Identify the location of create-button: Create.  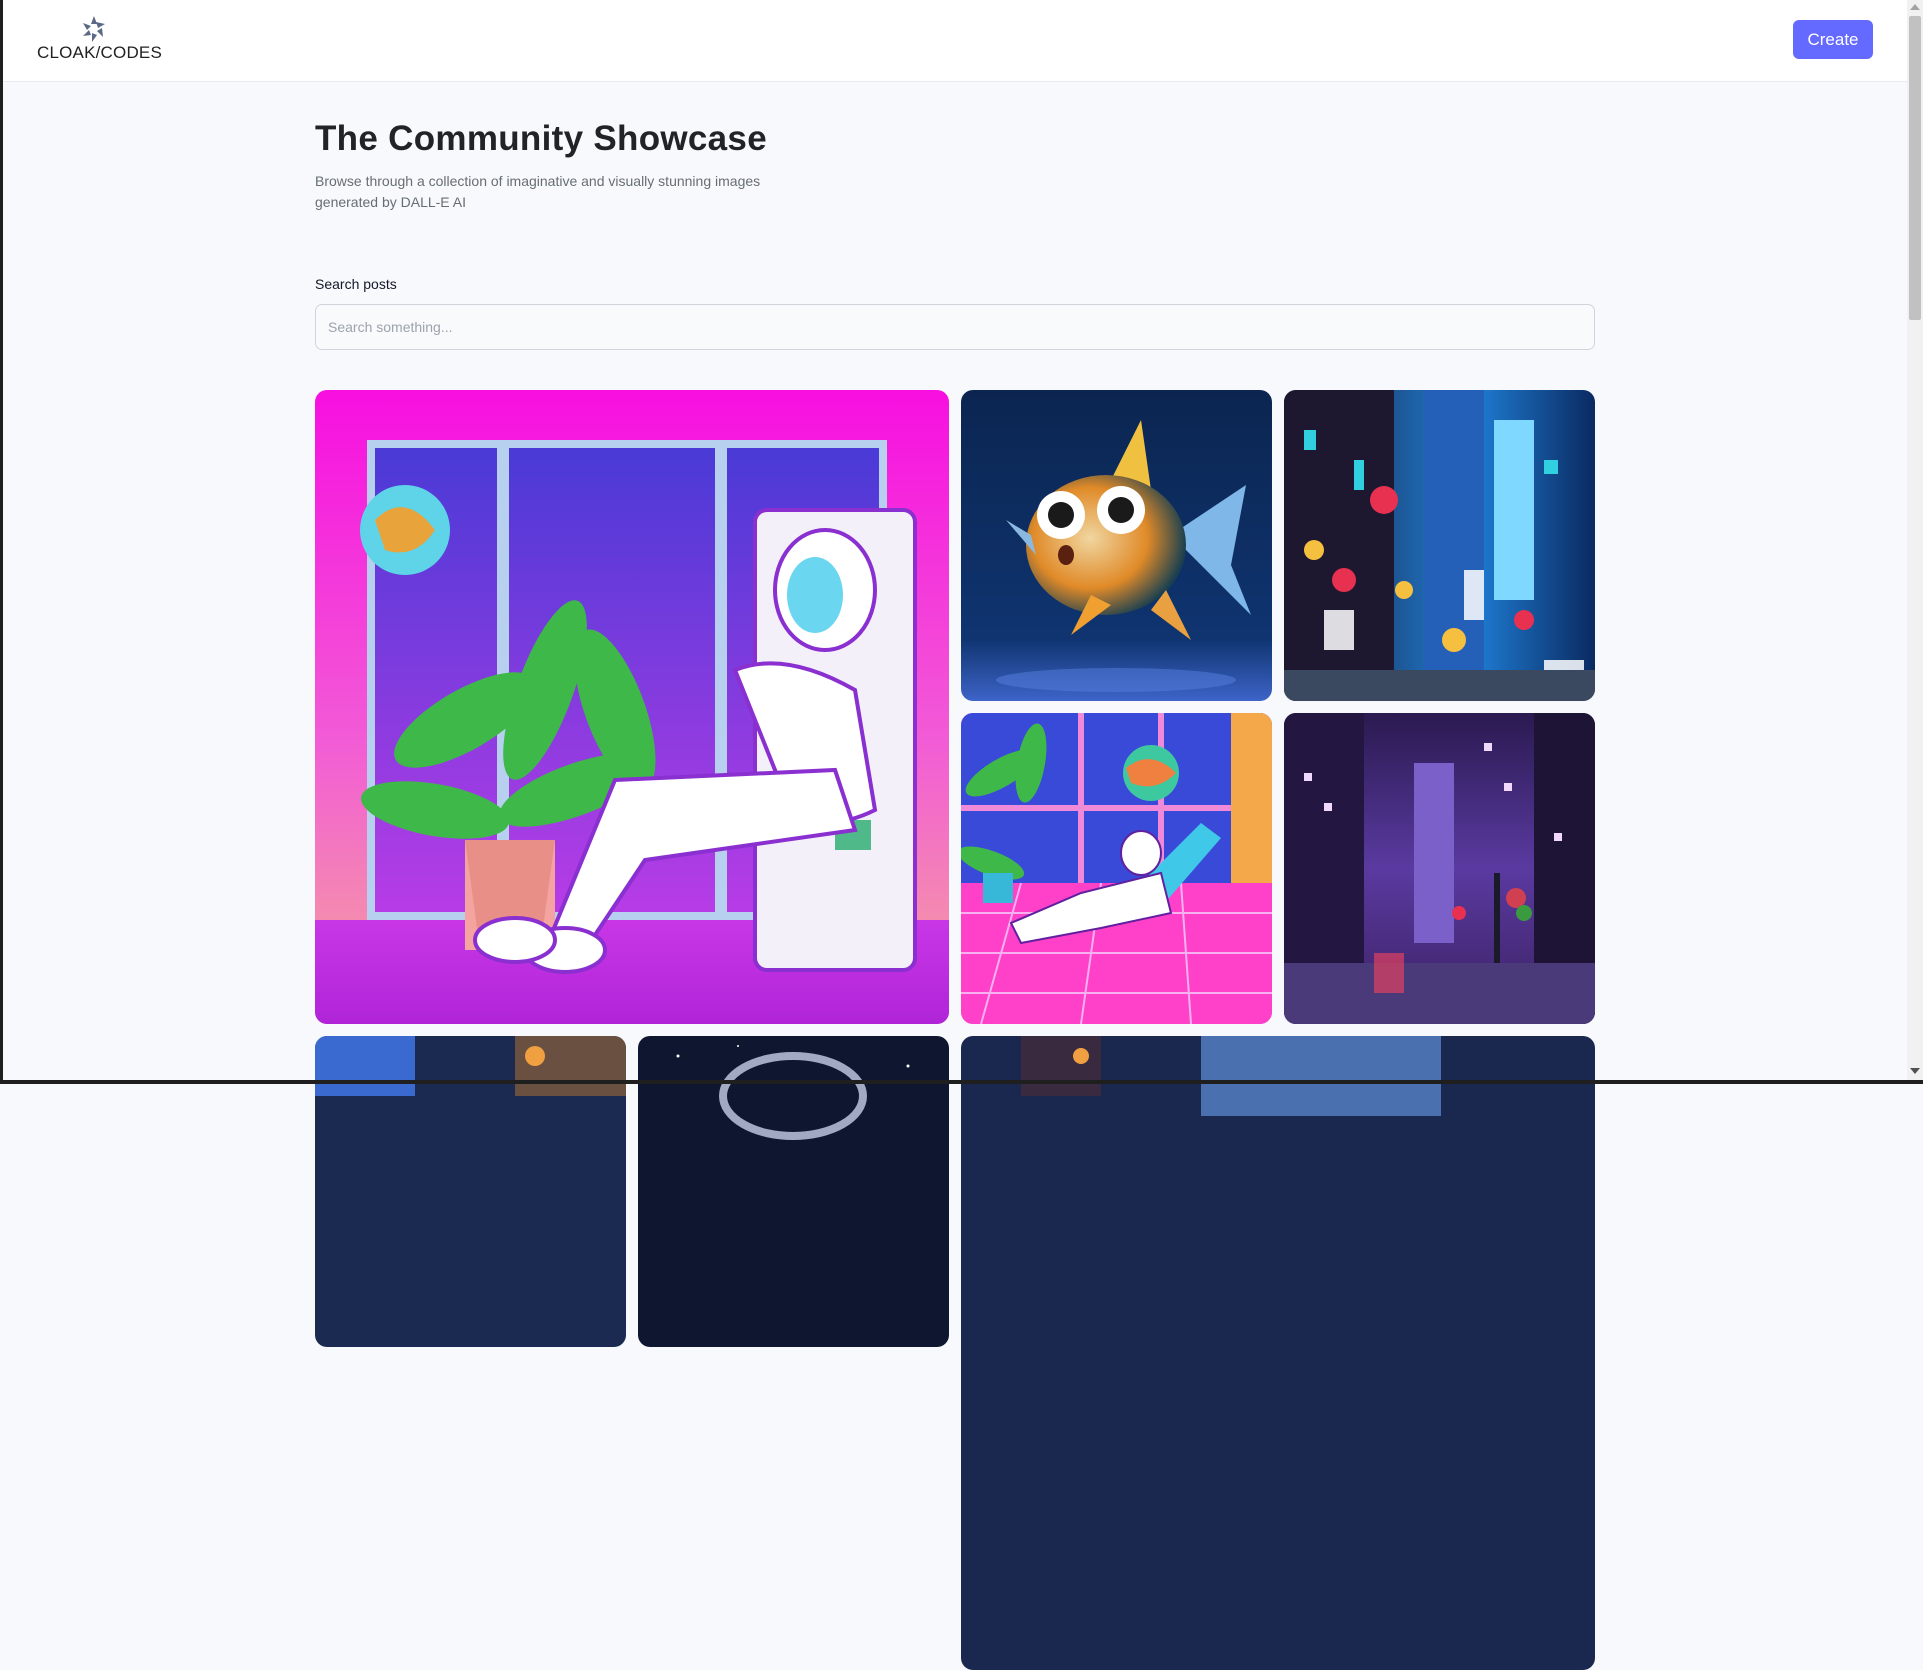
(1833, 39).